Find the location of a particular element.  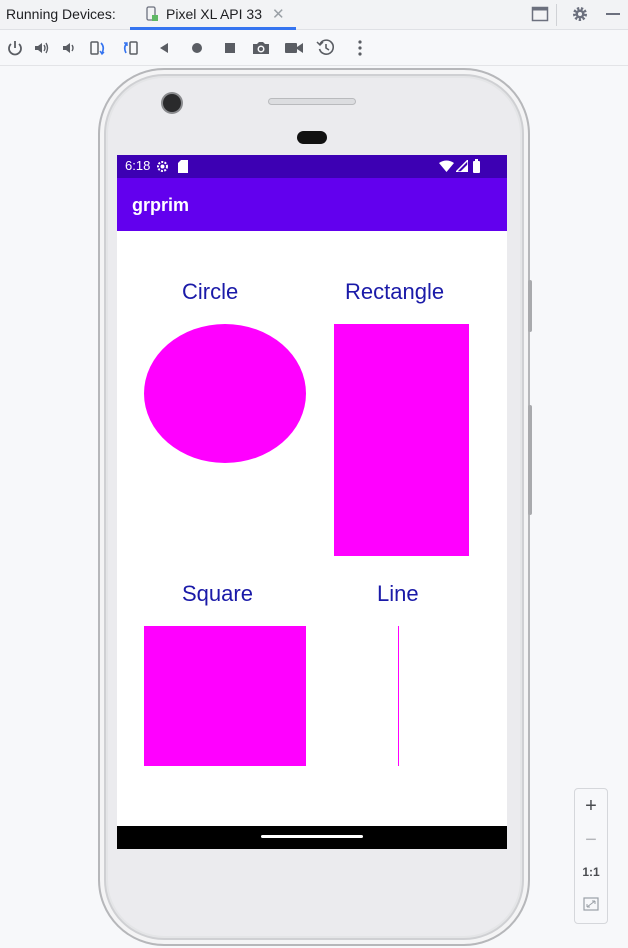

home-button is located at coordinates (197, 48).